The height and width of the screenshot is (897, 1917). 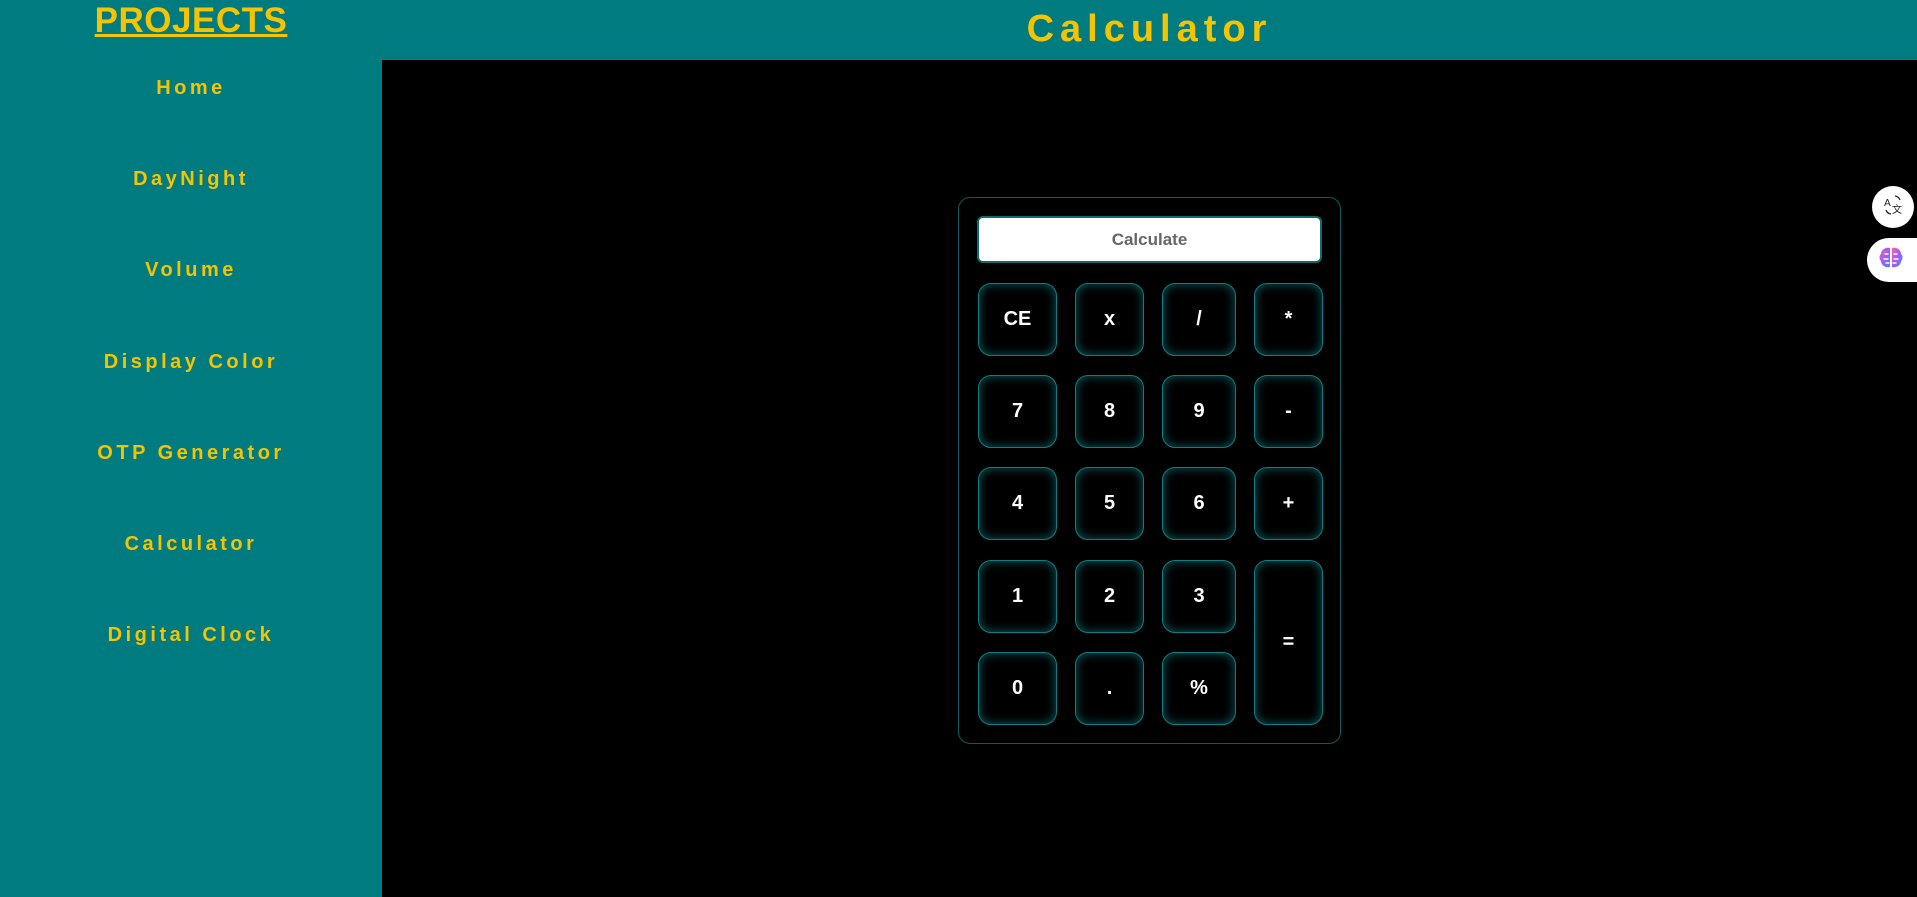 What do you see at coordinates (1199, 319) in the screenshot?
I see `key-divide: /` at bounding box center [1199, 319].